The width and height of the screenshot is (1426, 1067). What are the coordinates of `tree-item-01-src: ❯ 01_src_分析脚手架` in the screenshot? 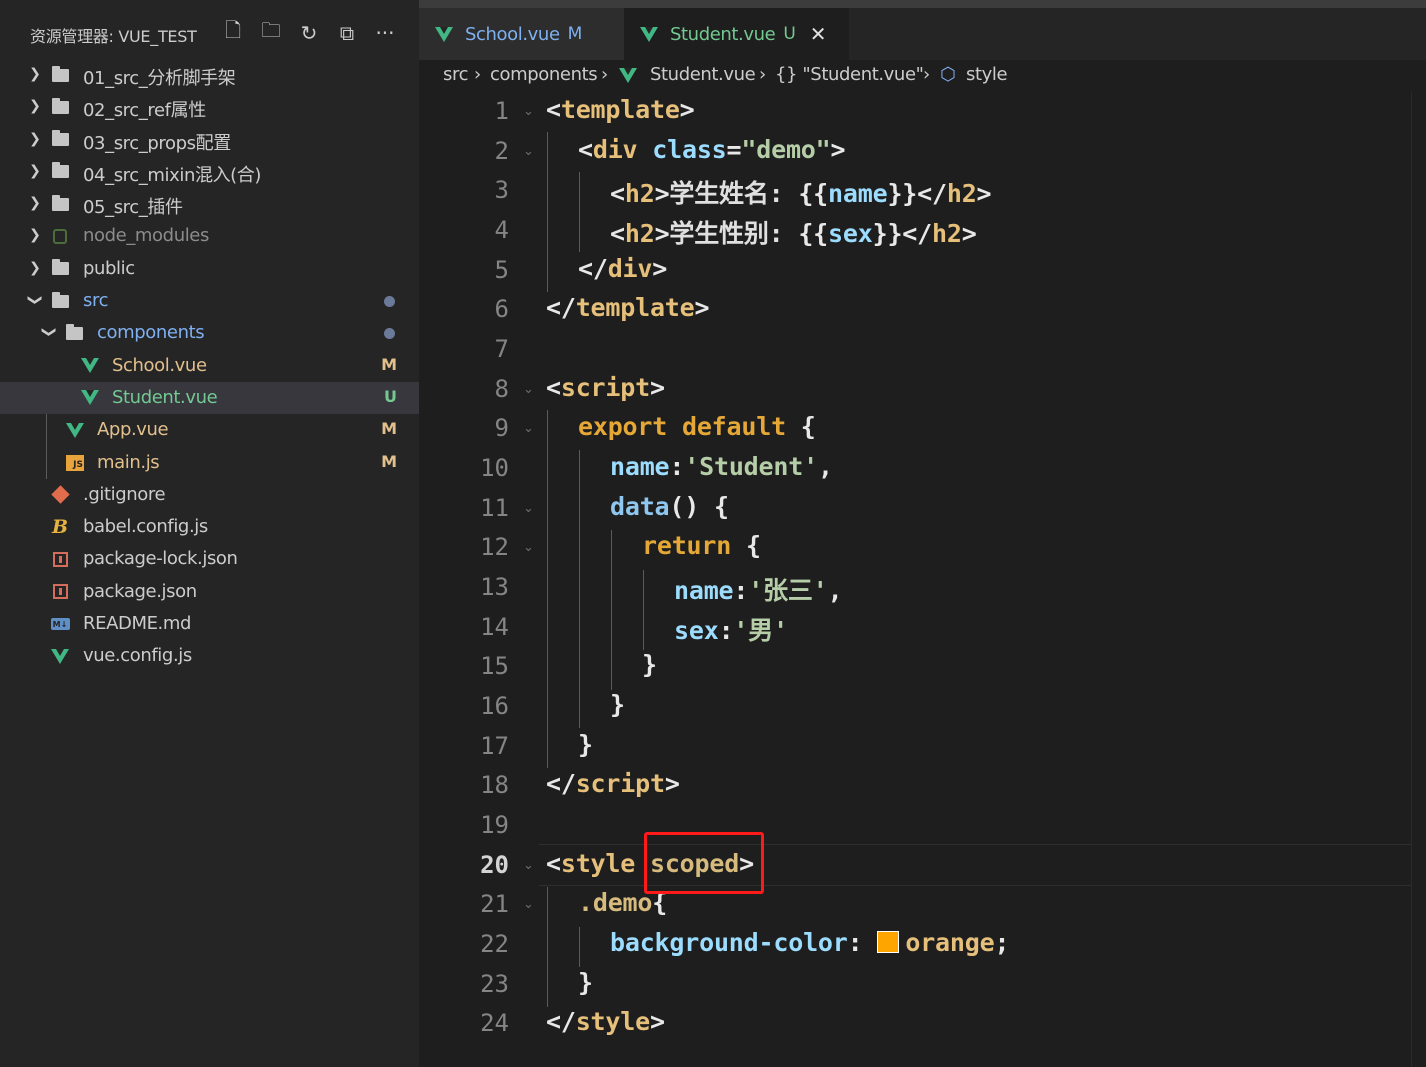 It's located at (209, 75).